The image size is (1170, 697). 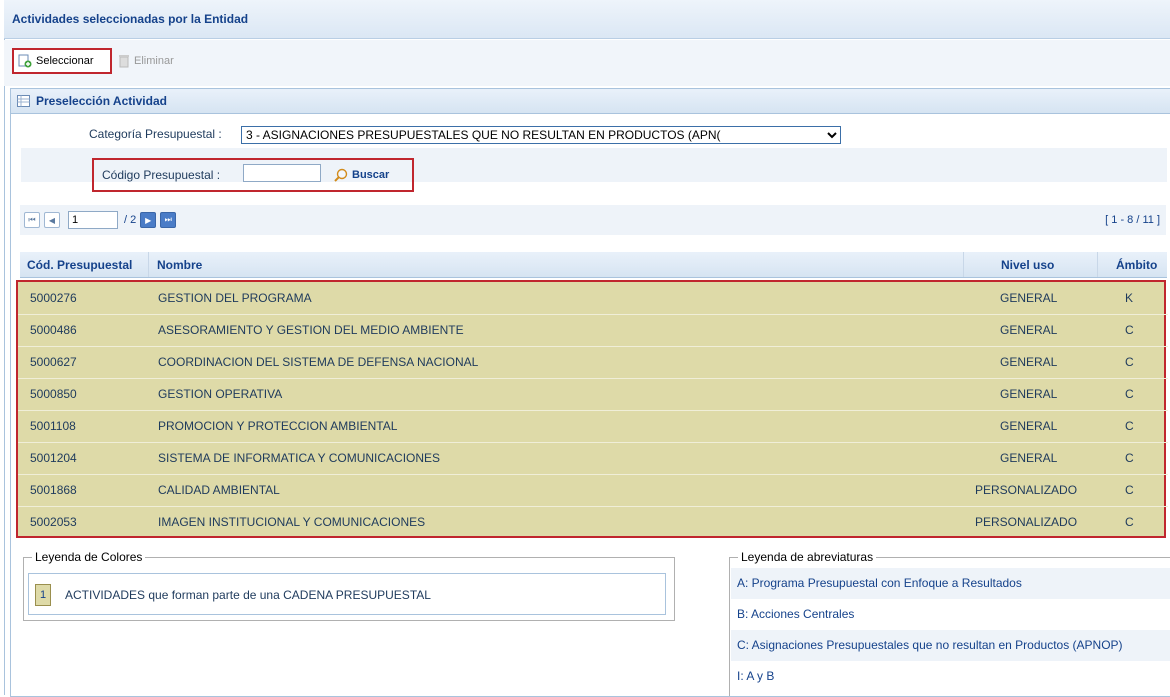 I want to click on cell-code: 5000850, so click(x=53, y=394).